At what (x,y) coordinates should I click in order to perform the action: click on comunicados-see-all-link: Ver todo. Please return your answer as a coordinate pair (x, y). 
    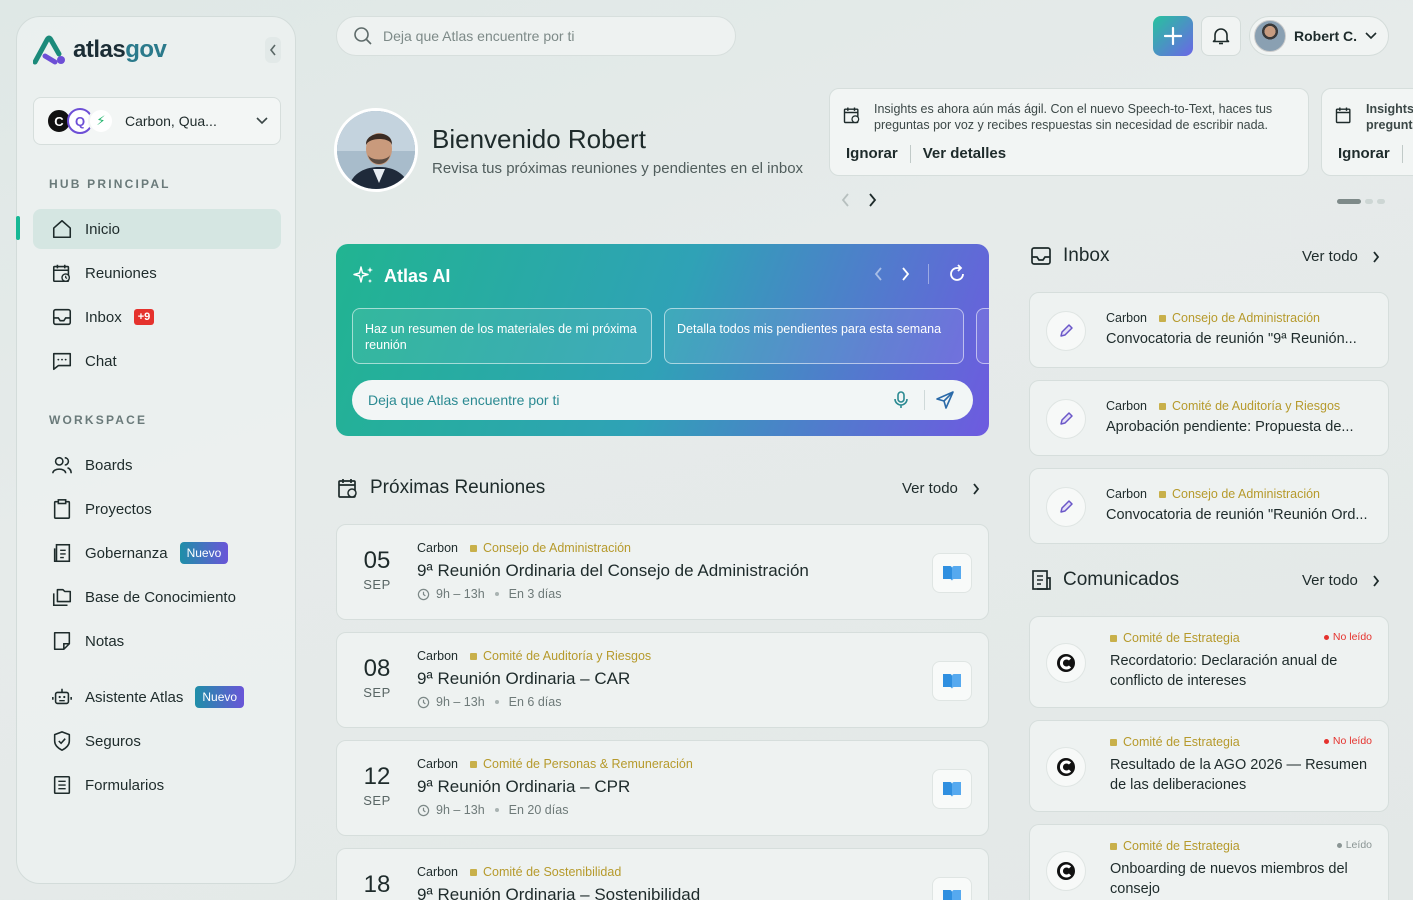
    Looking at the image, I should click on (1341, 580).